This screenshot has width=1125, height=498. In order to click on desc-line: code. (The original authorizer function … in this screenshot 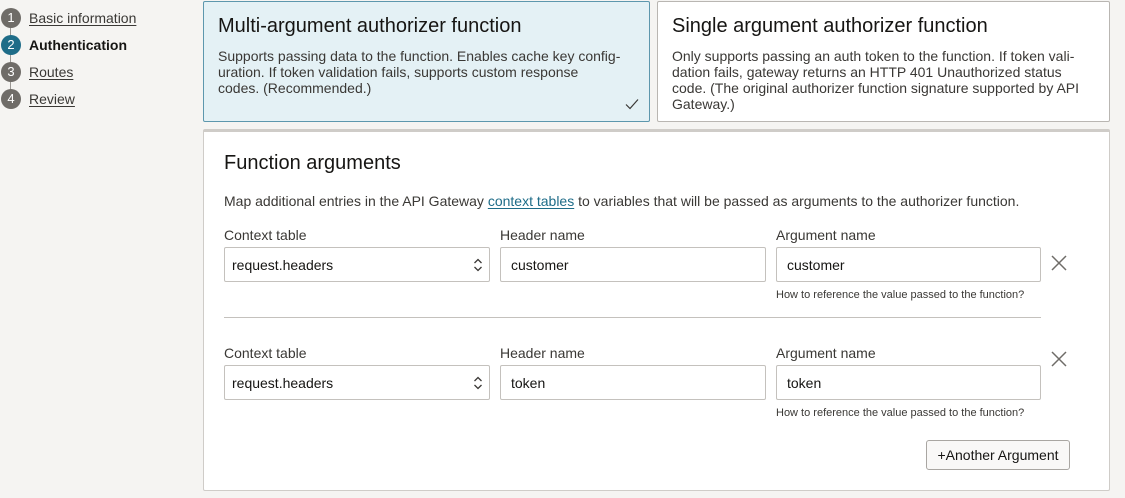, I will do `click(876, 88)`.